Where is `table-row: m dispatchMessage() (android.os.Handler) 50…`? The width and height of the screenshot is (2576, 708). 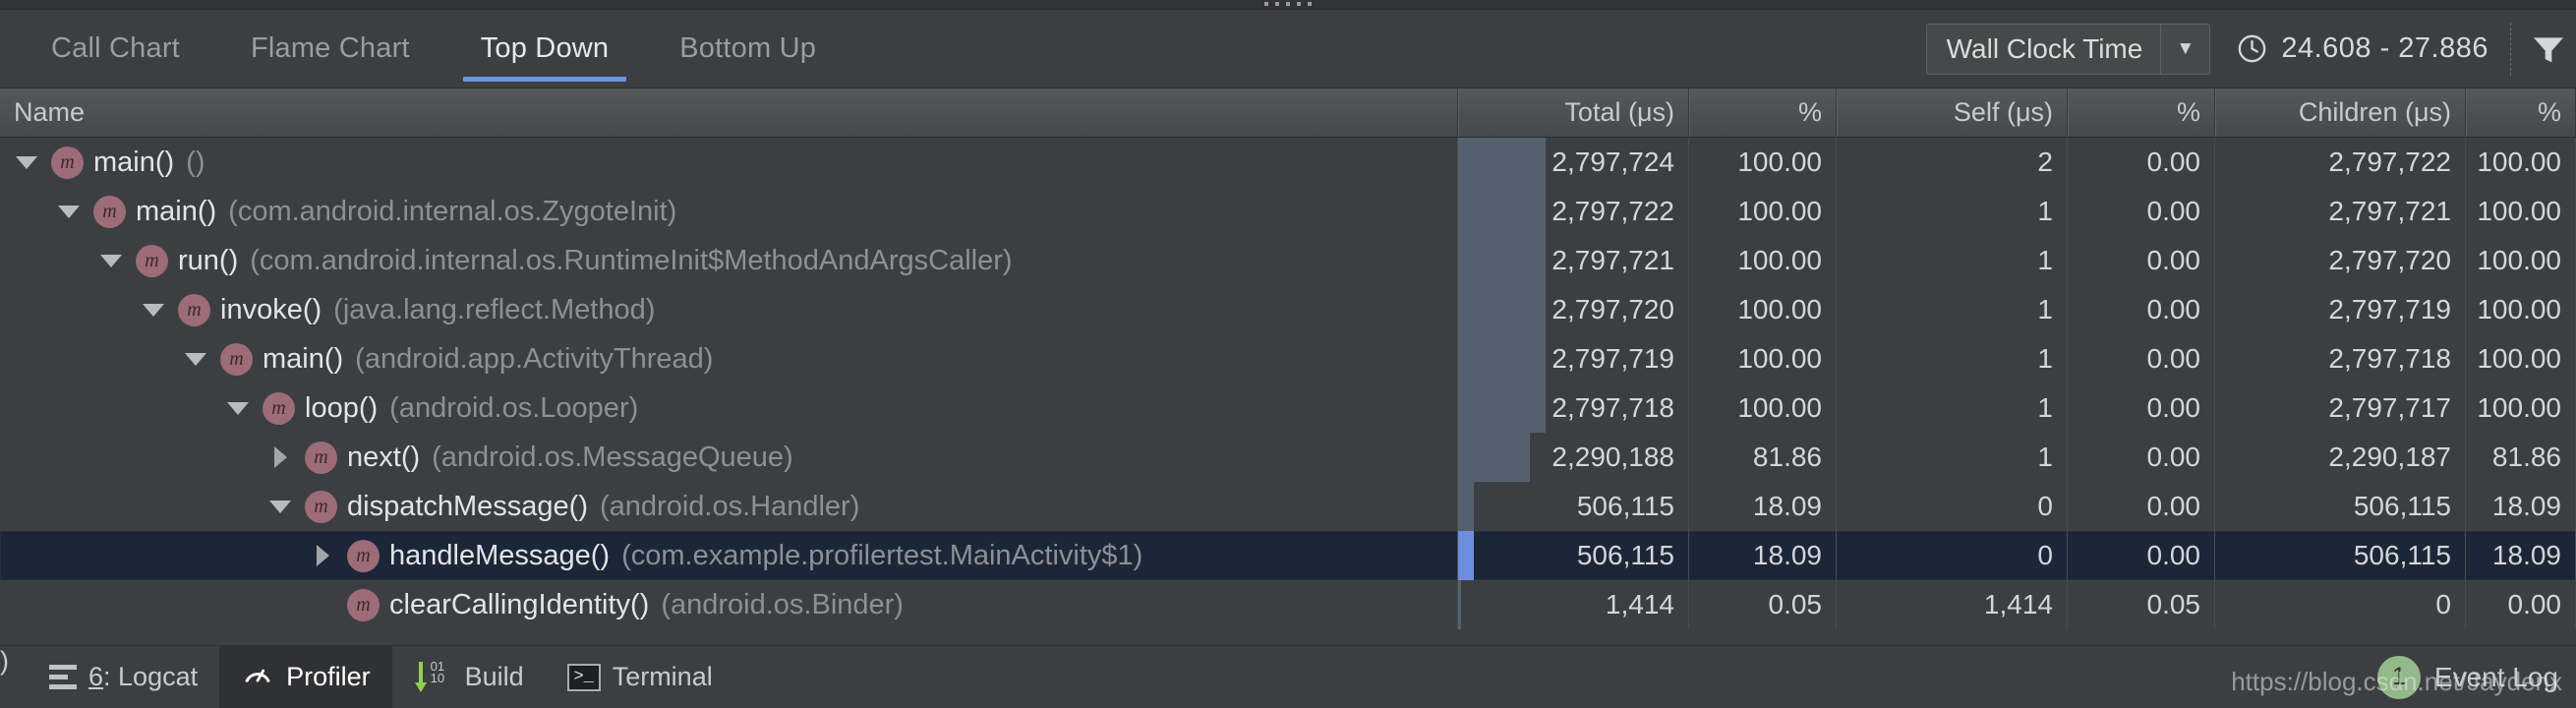
table-row: m dispatchMessage() (android.os.Handler) 50… is located at coordinates (1288, 506).